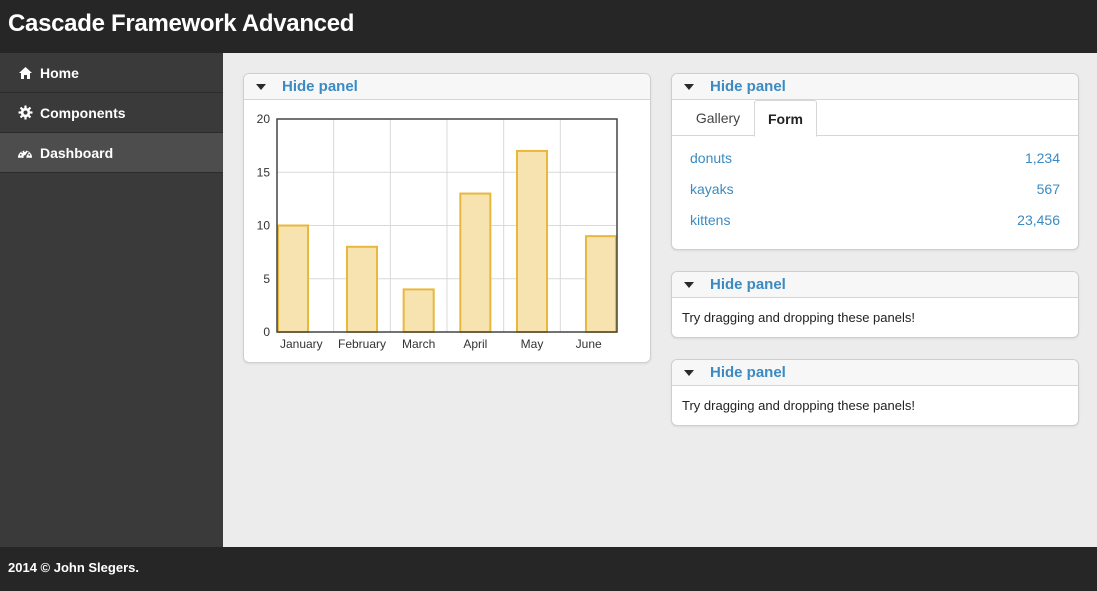 The image size is (1097, 591). What do you see at coordinates (25, 153) in the screenshot?
I see `dashboard-icon` at bounding box center [25, 153].